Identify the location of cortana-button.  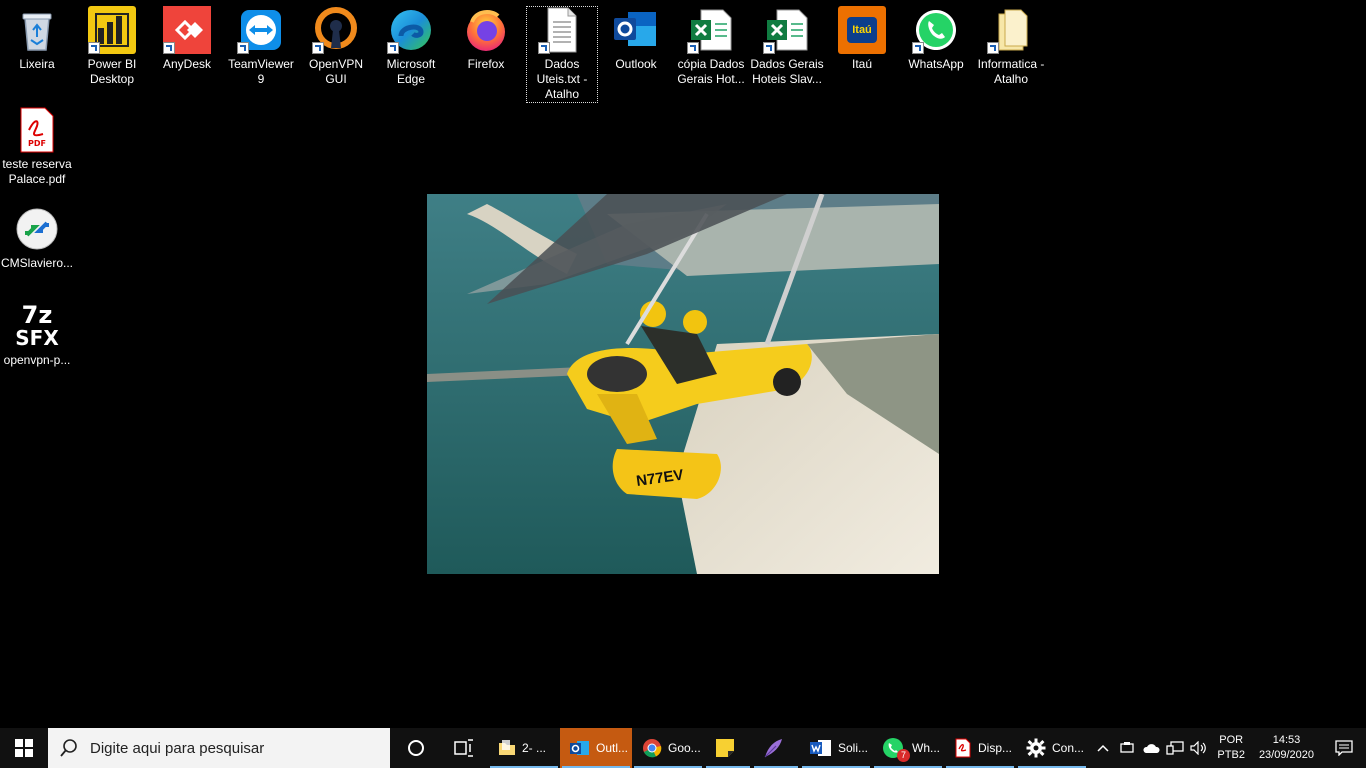
(416, 748).